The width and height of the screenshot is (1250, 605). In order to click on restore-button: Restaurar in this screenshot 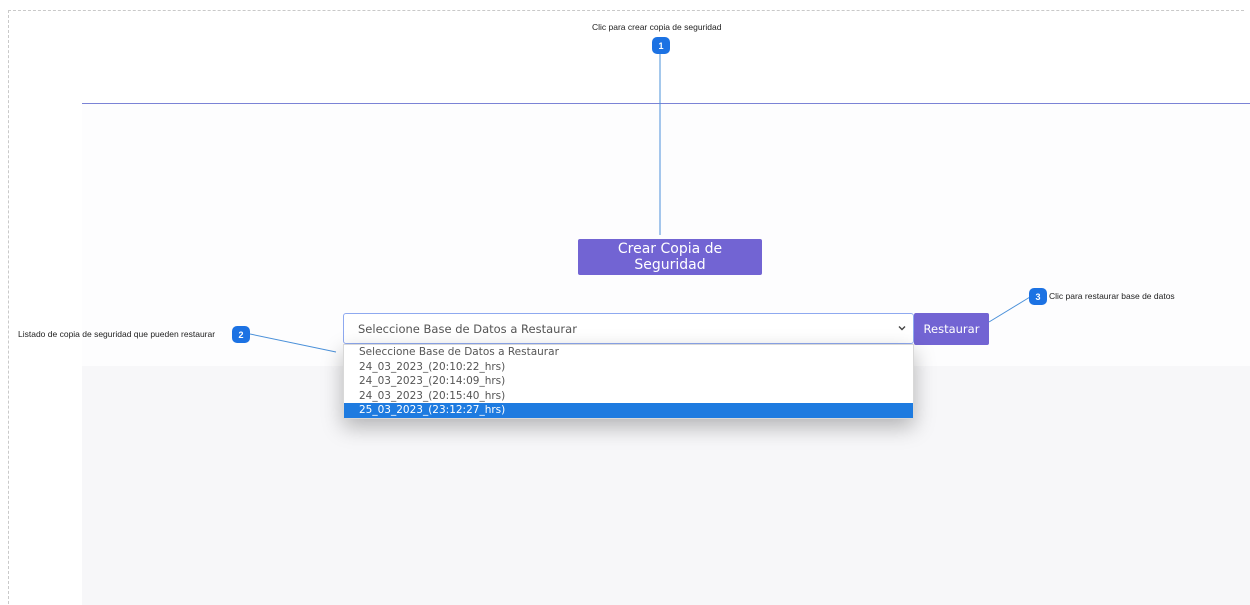, I will do `click(951, 329)`.